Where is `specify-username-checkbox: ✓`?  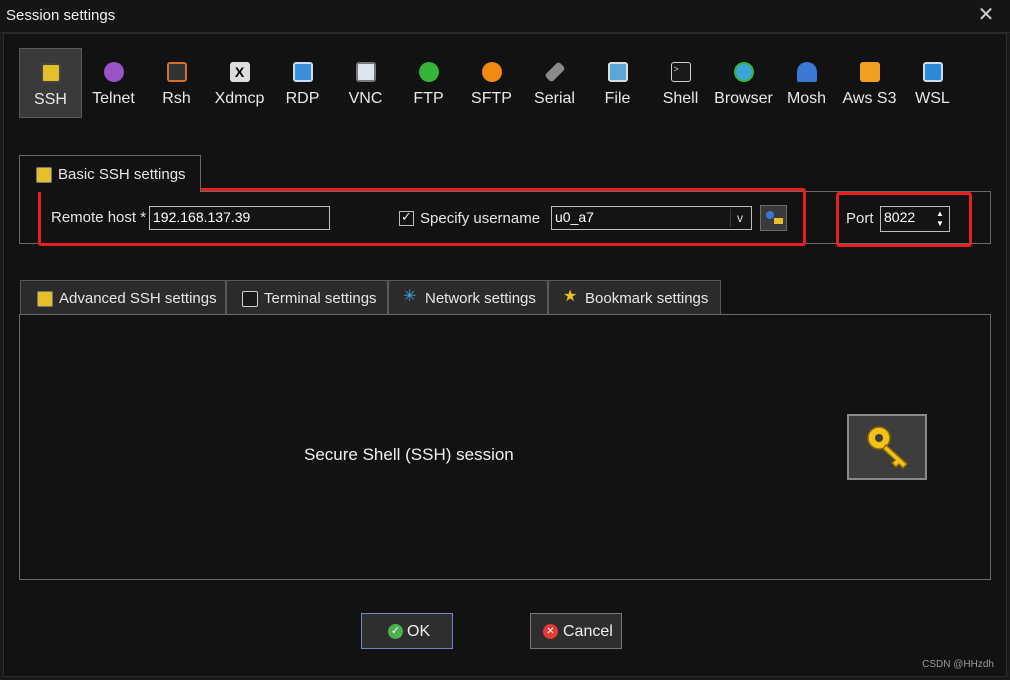 specify-username-checkbox: ✓ is located at coordinates (406, 217).